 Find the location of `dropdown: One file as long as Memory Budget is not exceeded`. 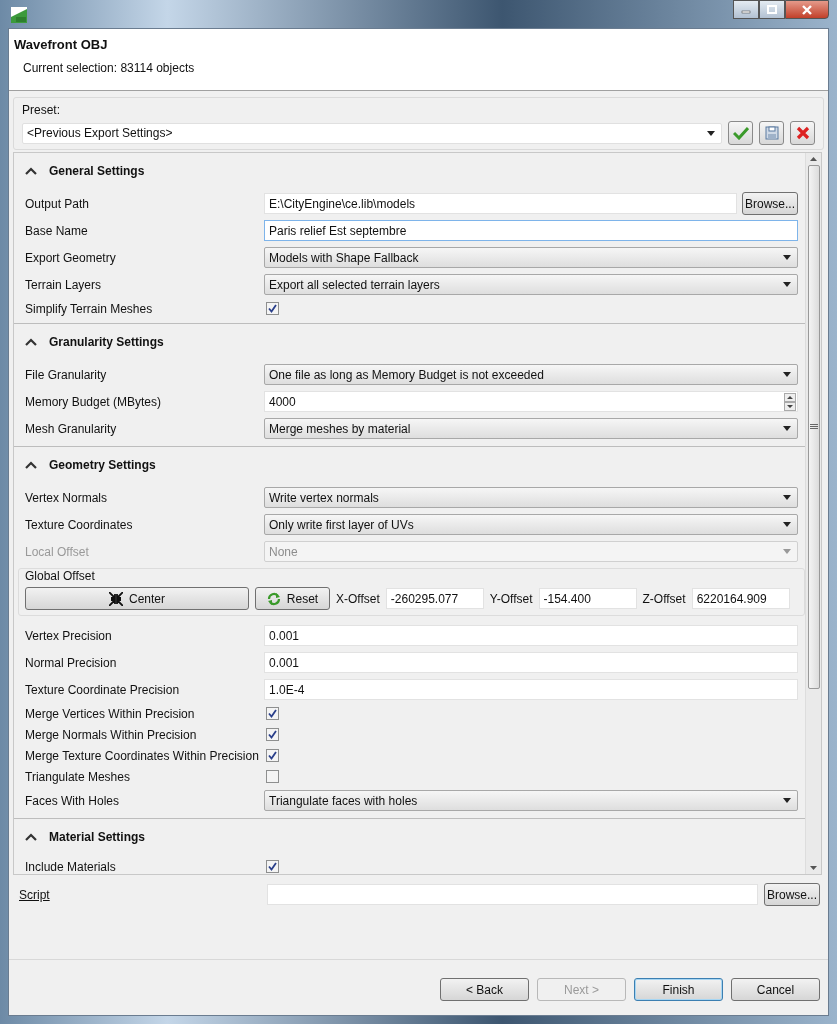

dropdown: One file as long as Memory Budget is not exceeded is located at coordinates (531, 374).